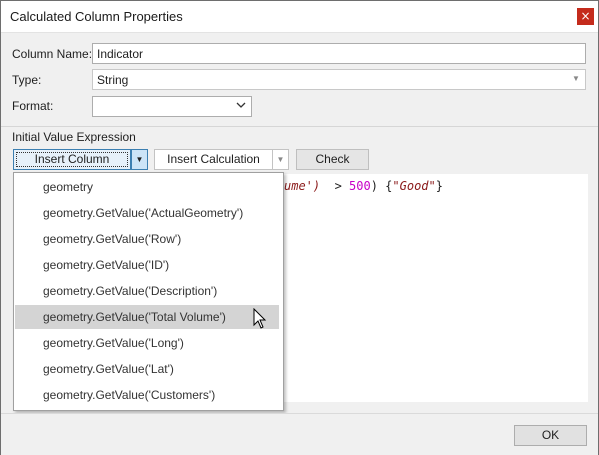 This screenshot has width=599, height=455. I want to click on menu-item-long: geometry.GetValue('Long'), so click(147, 343).